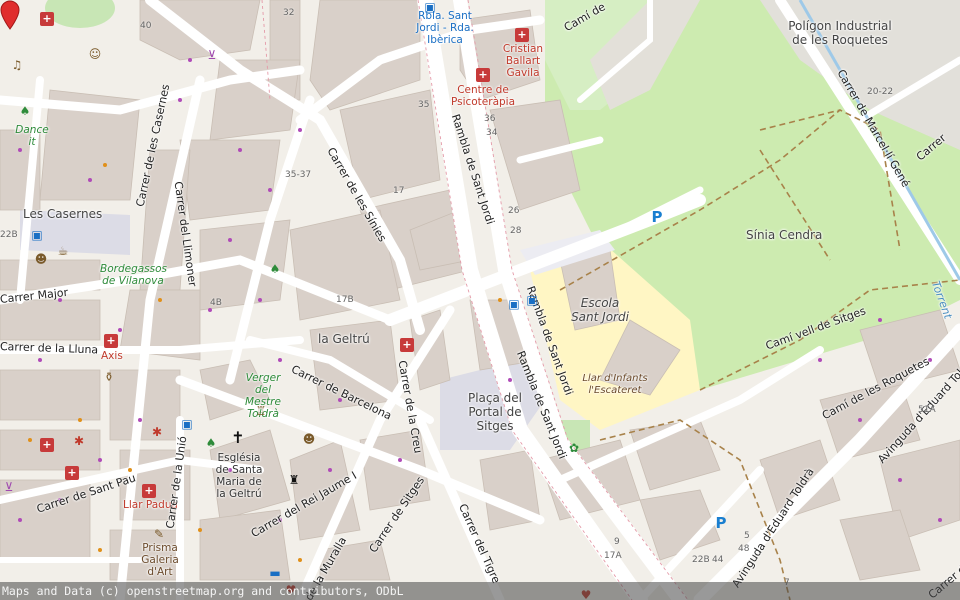 The image size is (960, 600). Describe the element at coordinates (424, 105) in the screenshot. I see `house-number: 35` at that location.